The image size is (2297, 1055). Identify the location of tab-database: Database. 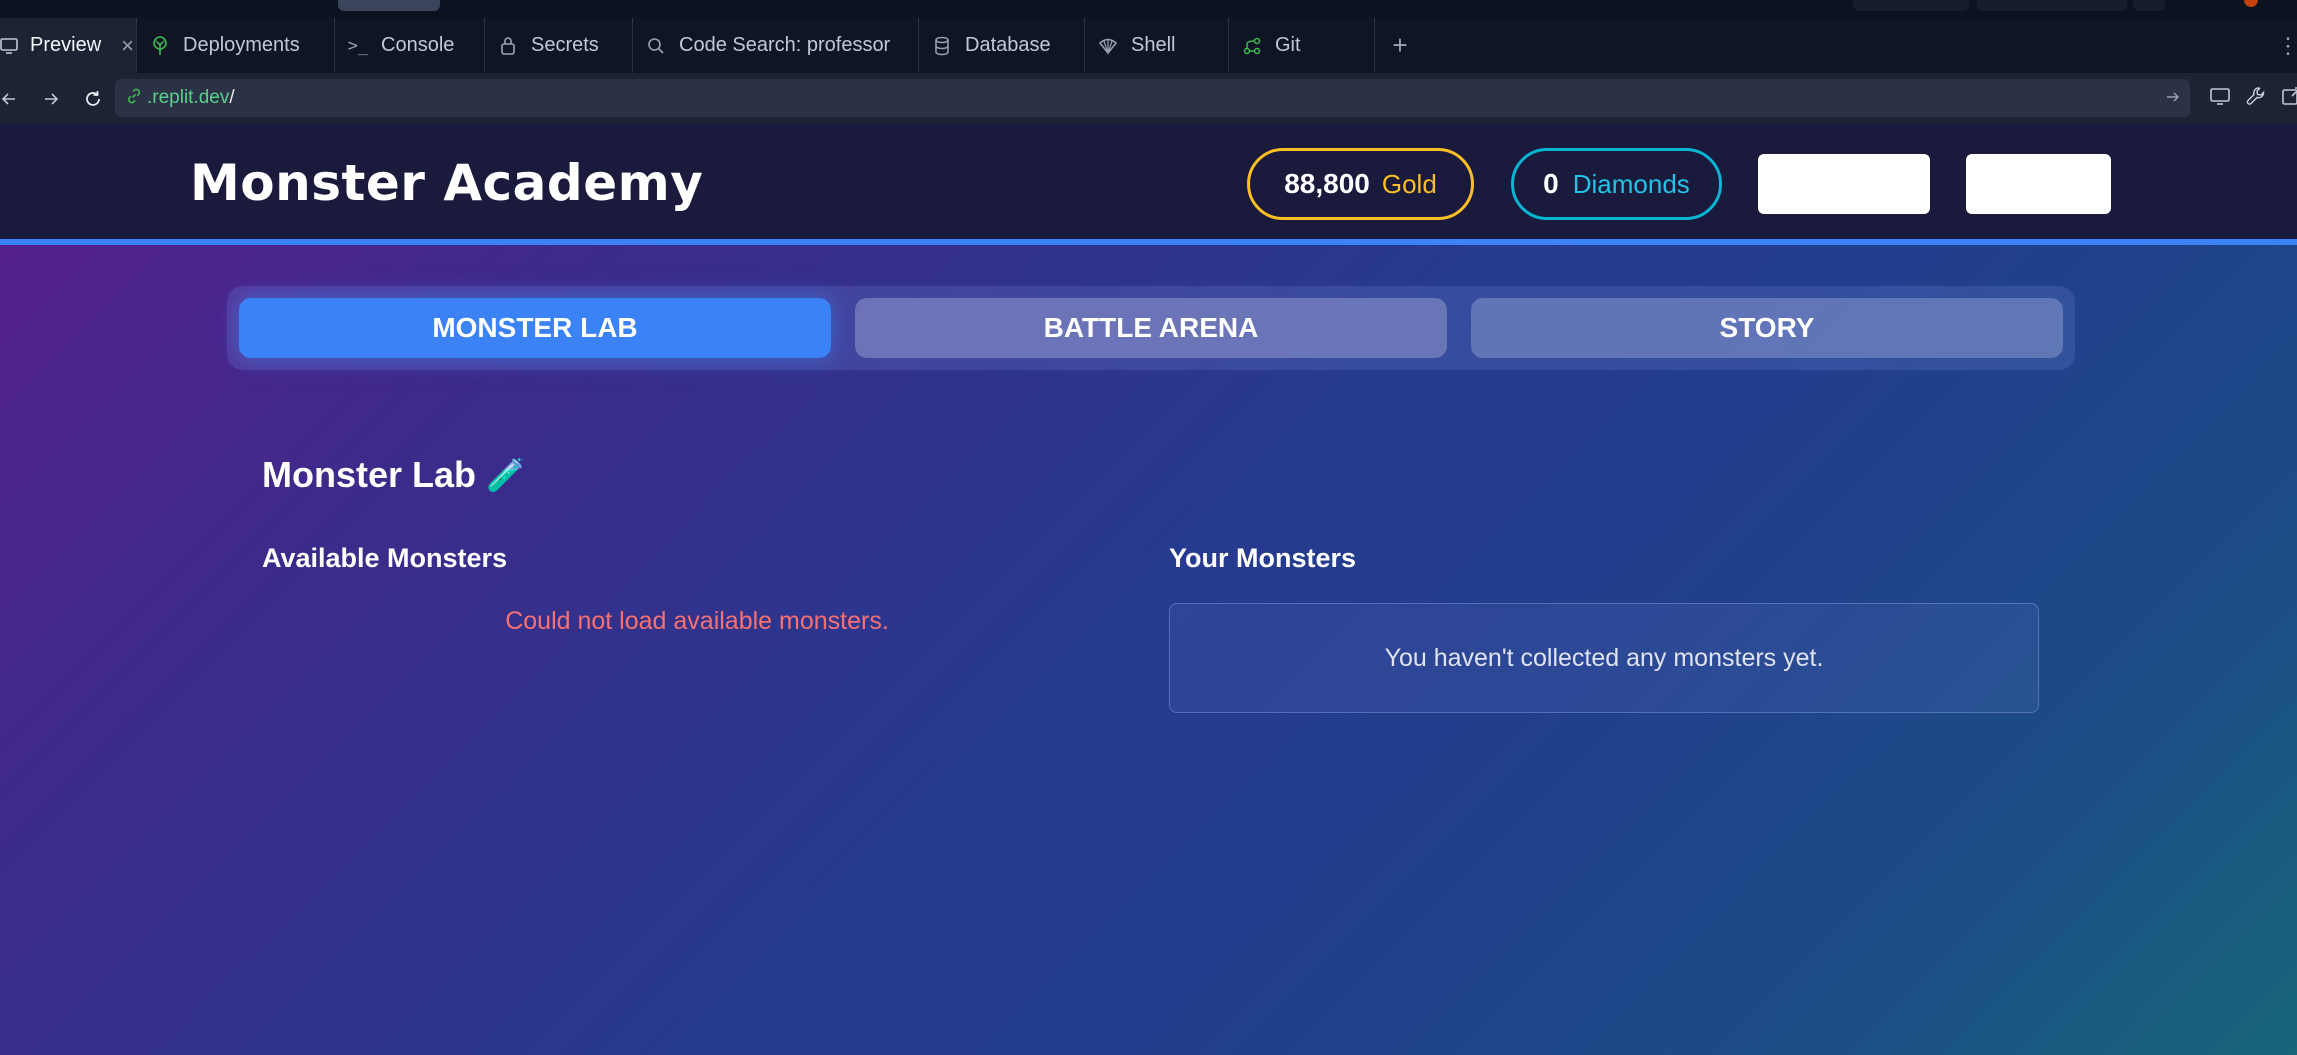
(1002, 45).